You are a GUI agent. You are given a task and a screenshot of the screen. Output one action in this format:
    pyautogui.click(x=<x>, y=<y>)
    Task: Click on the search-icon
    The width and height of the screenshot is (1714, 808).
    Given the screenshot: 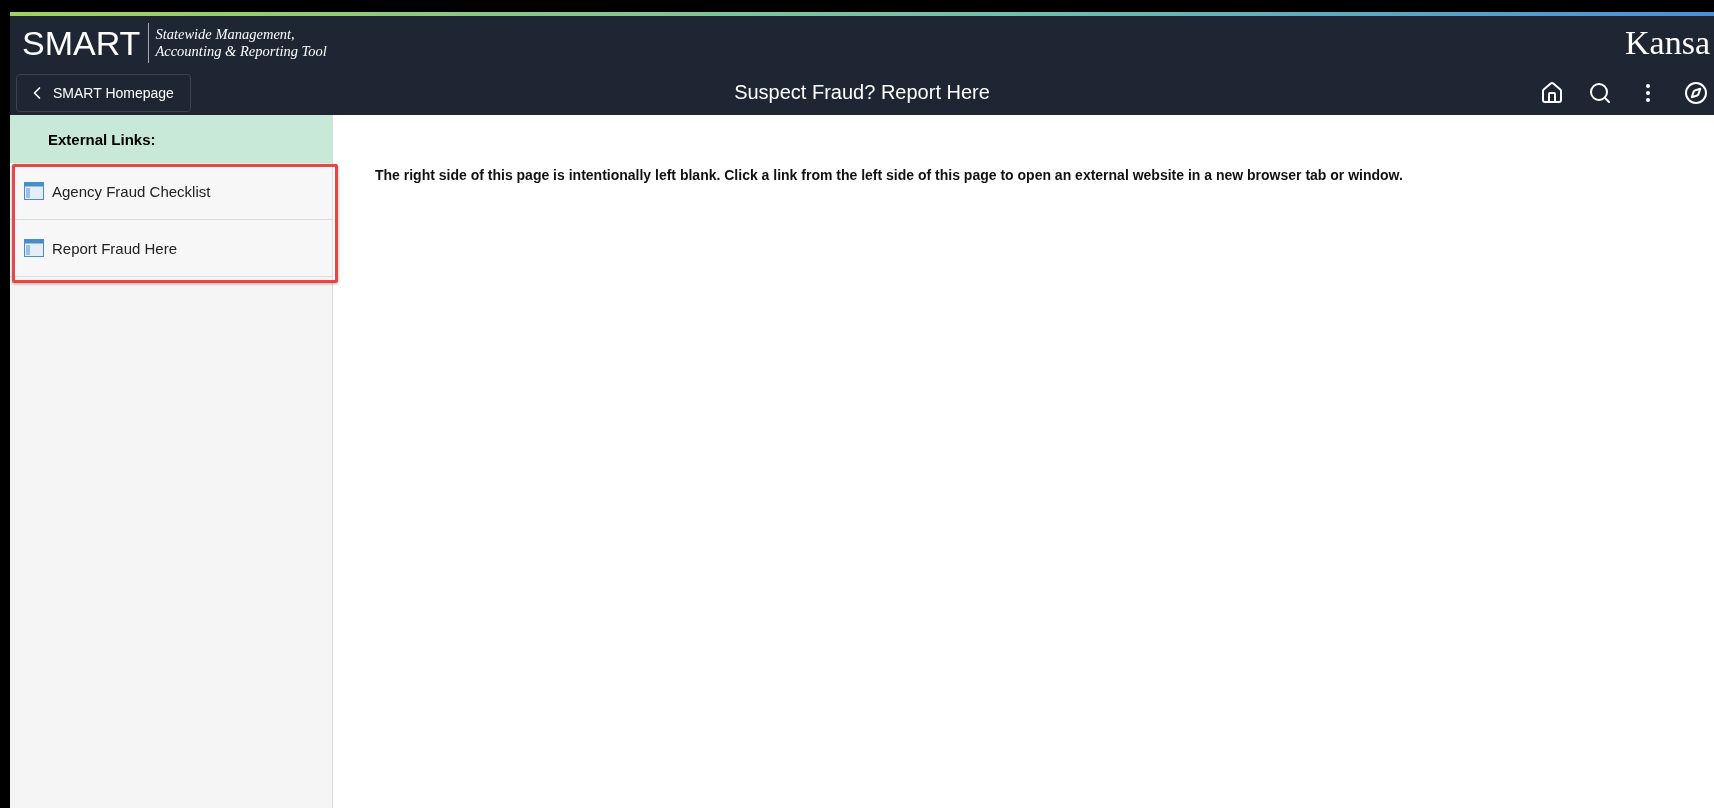 What is the action you would take?
    pyautogui.click(x=1600, y=92)
    